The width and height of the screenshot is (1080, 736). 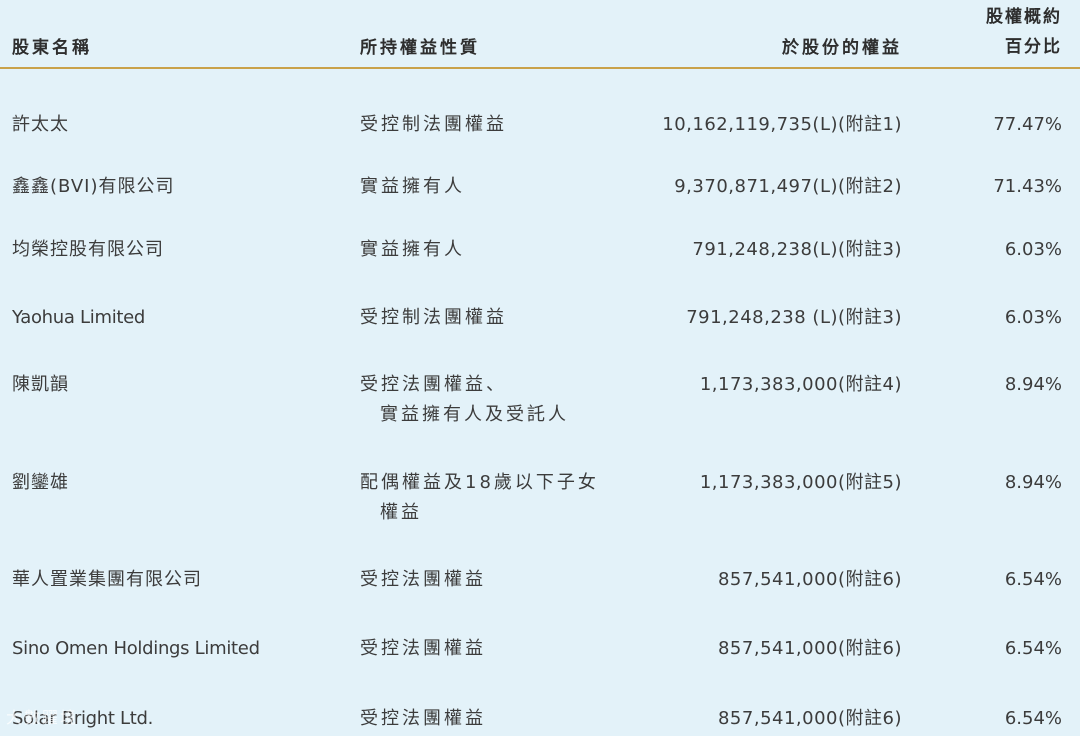 What do you see at coordinates (40, 482) in the screenshot?
I see `shareholder-name: 劉鑾雄` at bounding box center [40, 482].